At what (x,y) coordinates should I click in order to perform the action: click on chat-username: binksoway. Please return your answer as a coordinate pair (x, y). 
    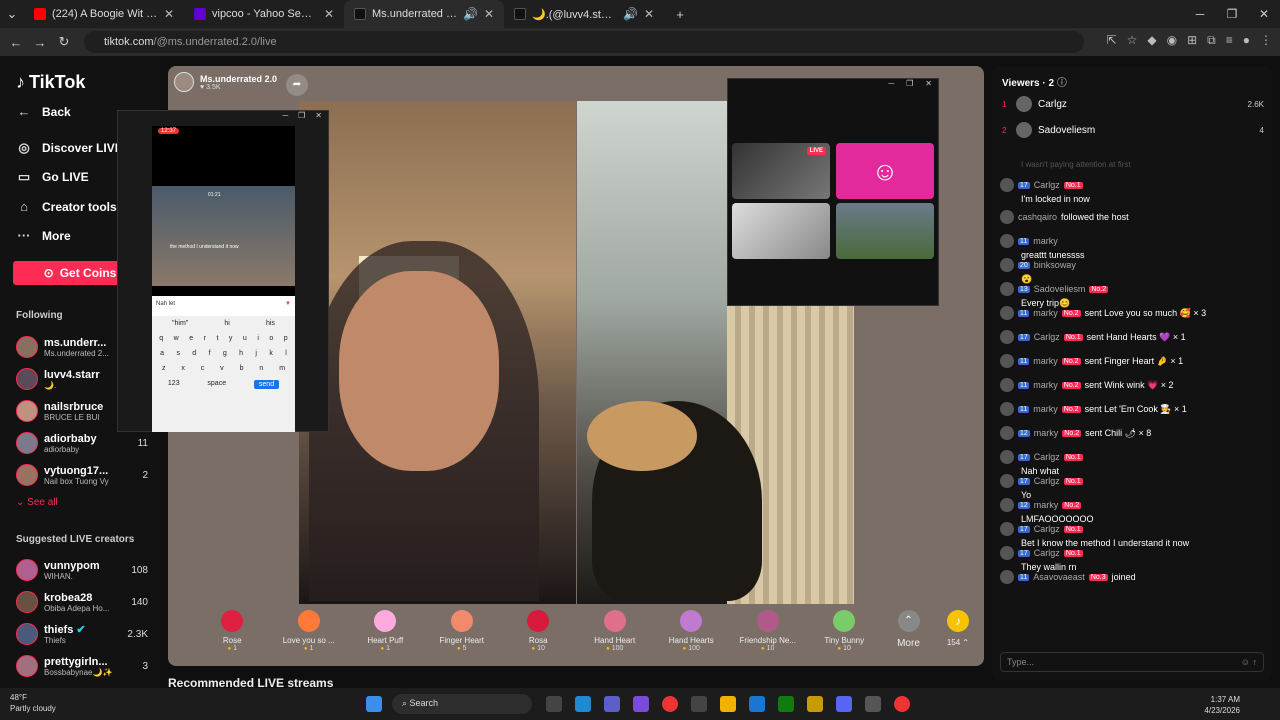
    Looking at the image, I should click on (1055, 265).